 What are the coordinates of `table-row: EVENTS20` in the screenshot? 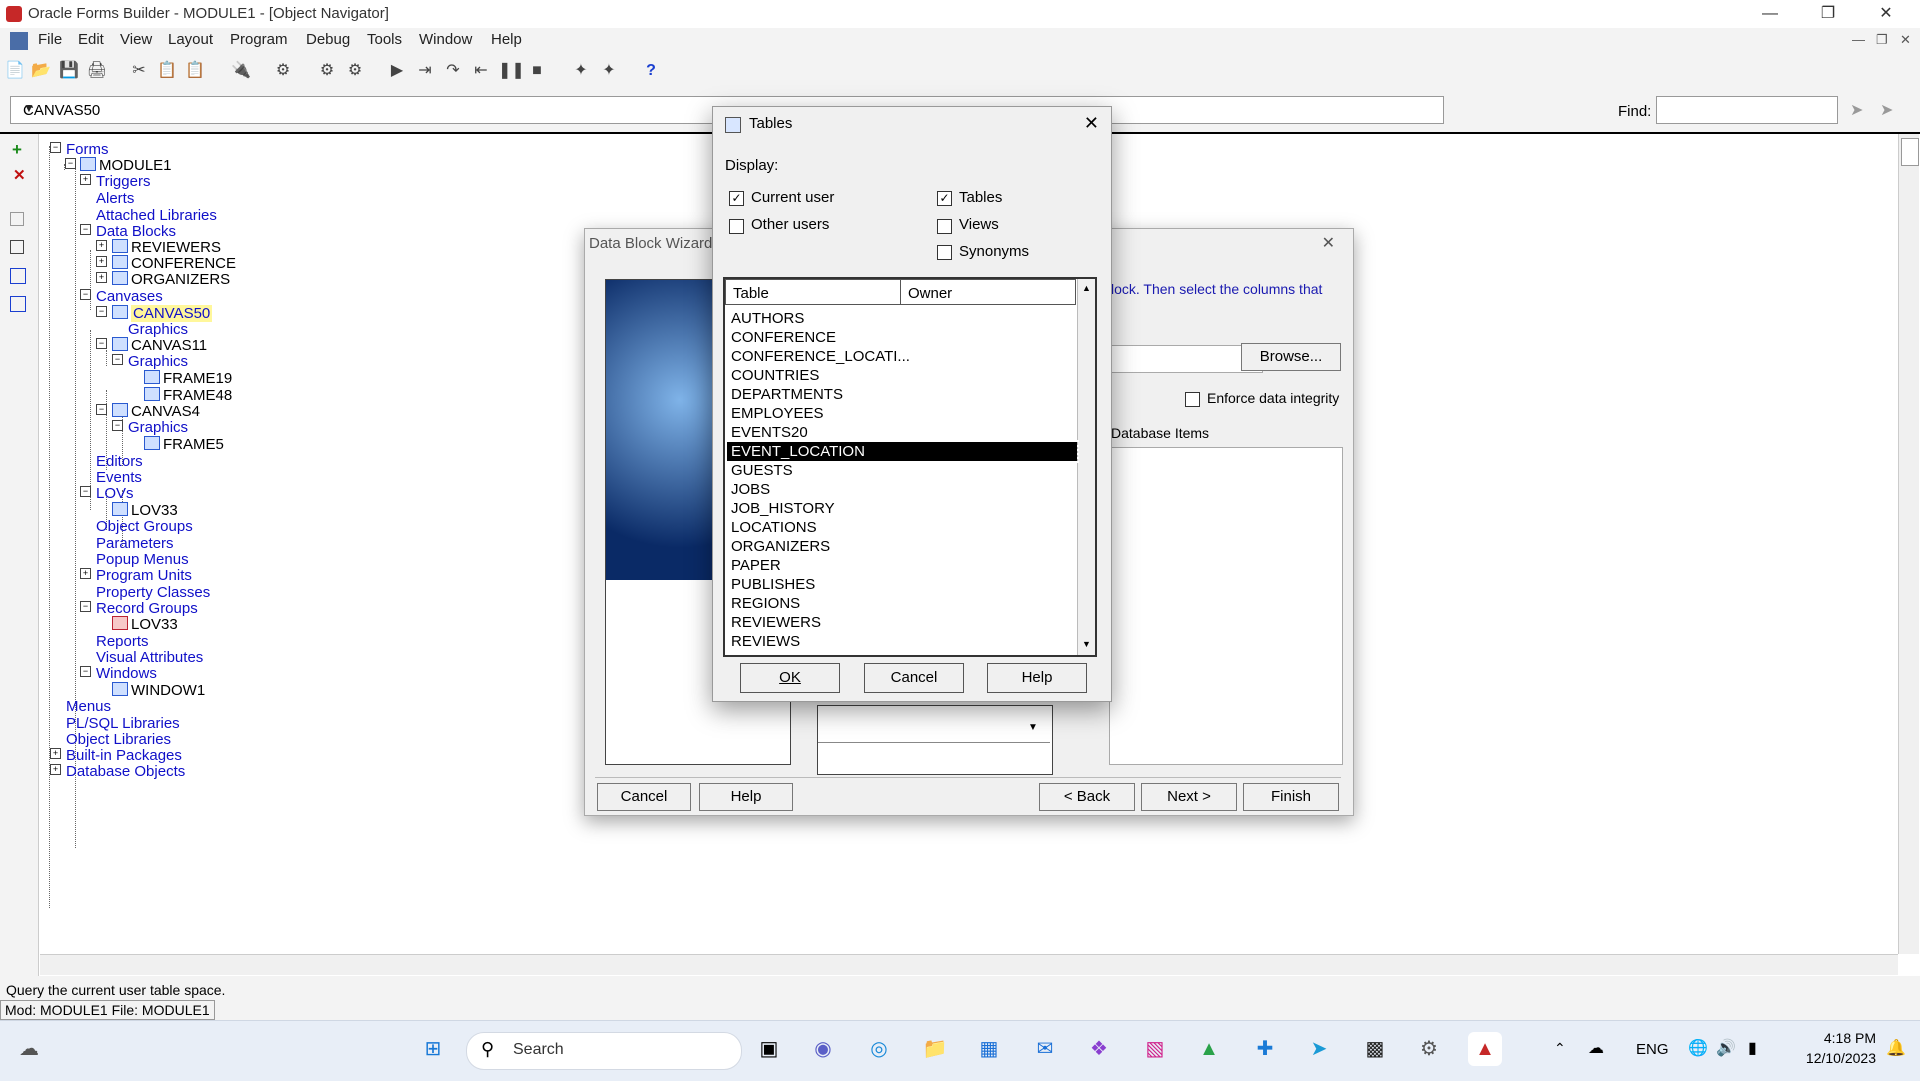 It's located at (769, 432).